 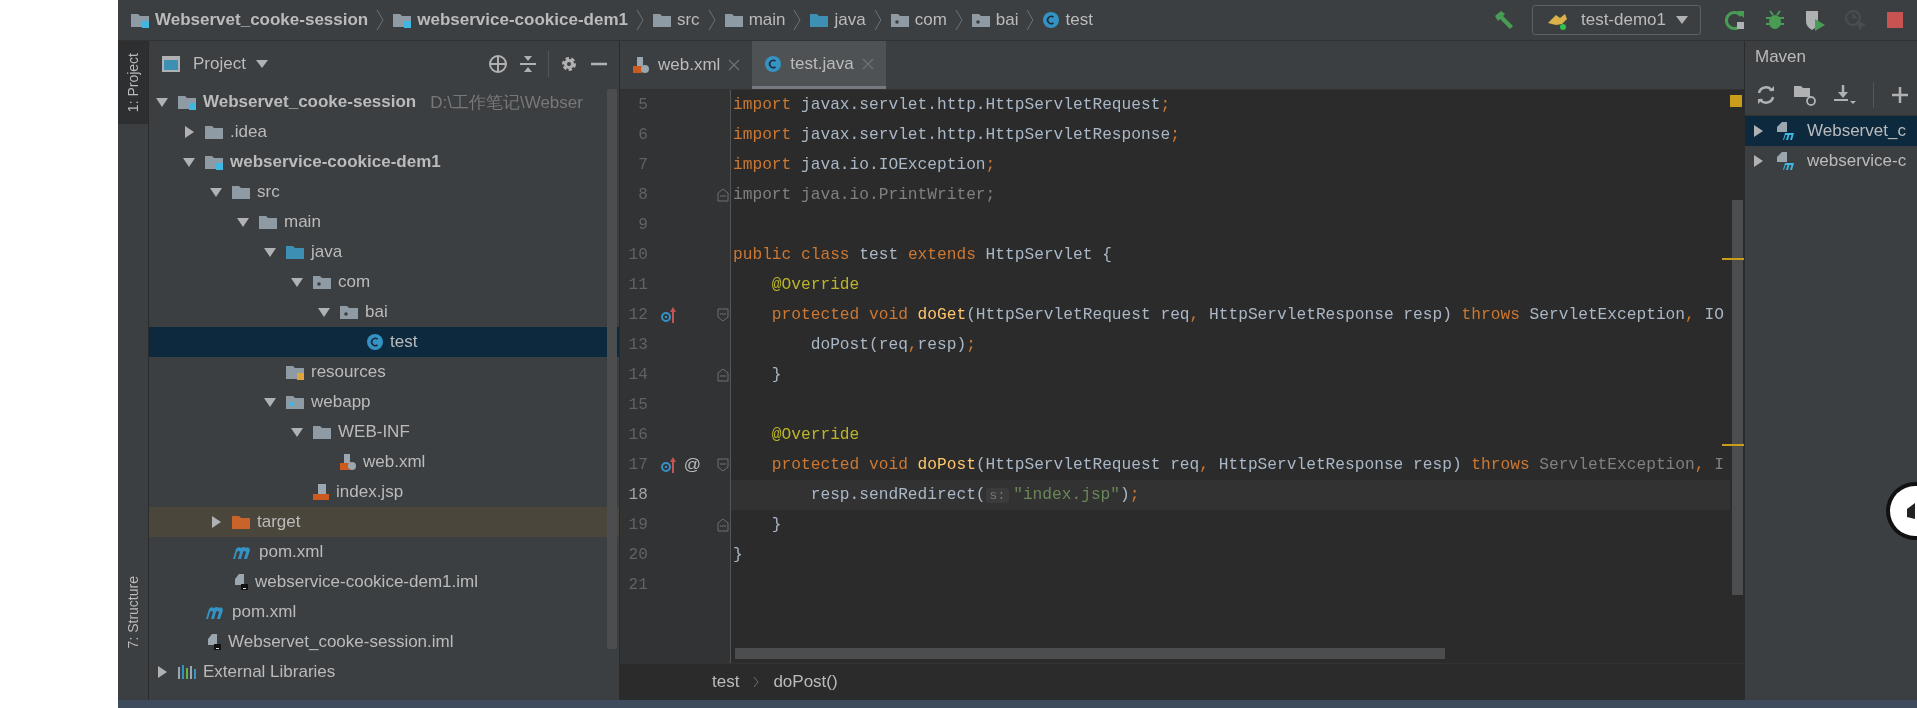 I want to click on tree-item: java, so click(x=384, y=252).